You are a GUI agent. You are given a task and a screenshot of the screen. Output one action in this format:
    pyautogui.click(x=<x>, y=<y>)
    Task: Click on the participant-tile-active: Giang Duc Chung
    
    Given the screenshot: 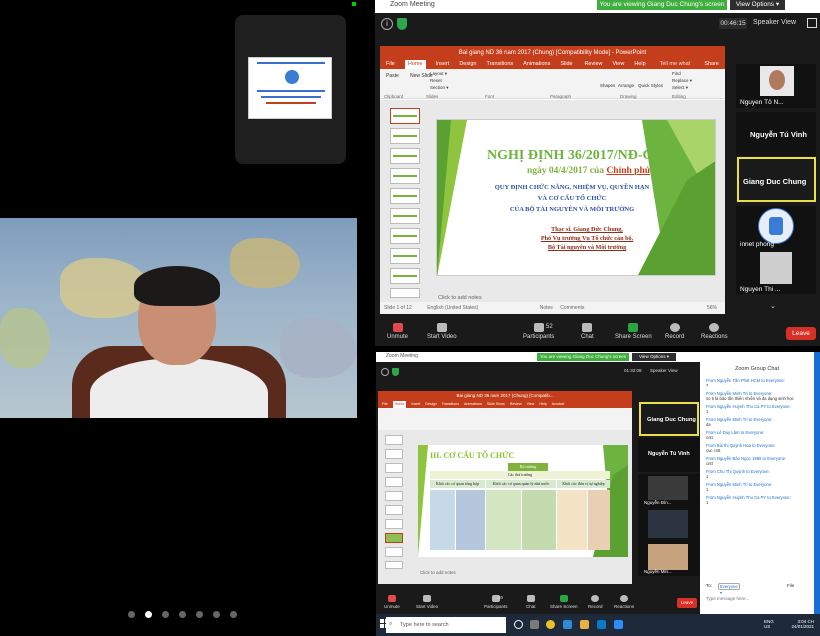 What is the action you would take?
    pyautogui.click(x=776, y=179)
    